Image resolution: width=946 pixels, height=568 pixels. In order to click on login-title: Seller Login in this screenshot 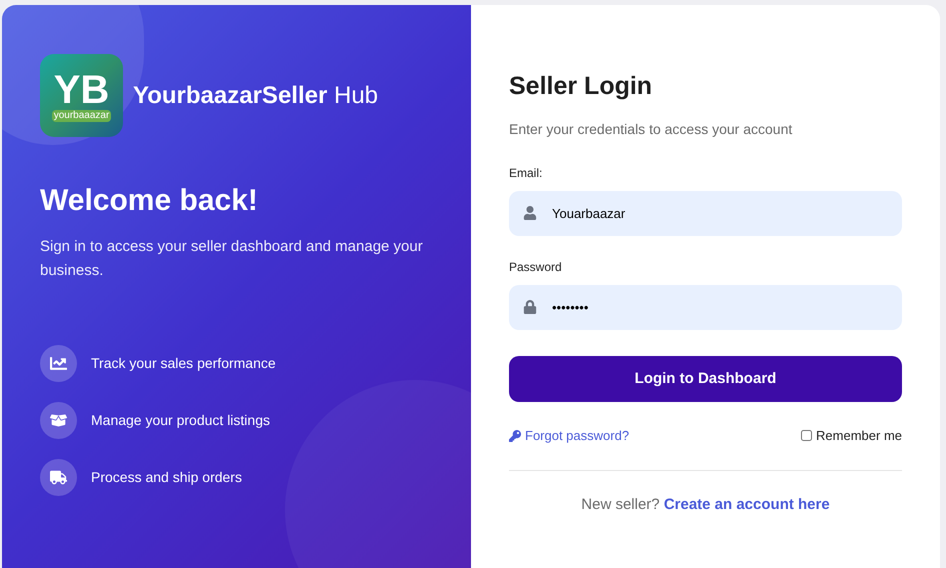, I will do `click(581, 86)`.